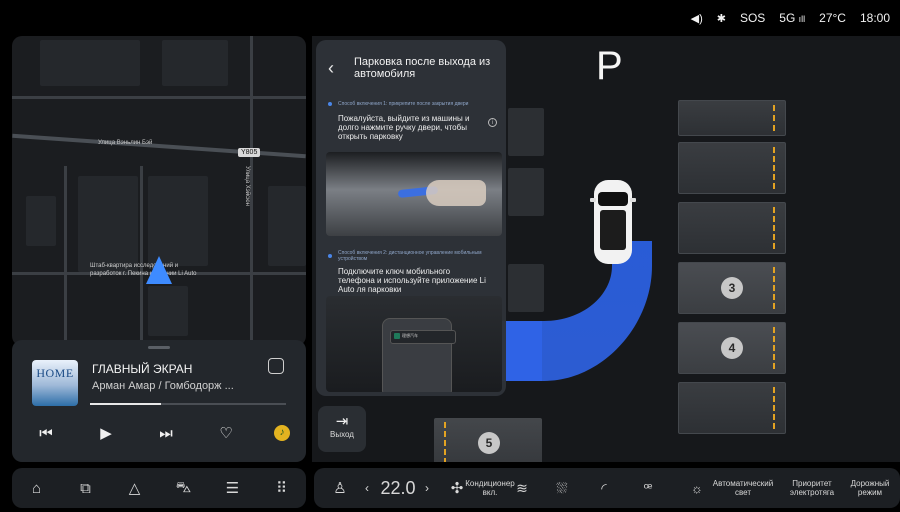  I want to click on exit-icon: ⇥, so click(342, 421).